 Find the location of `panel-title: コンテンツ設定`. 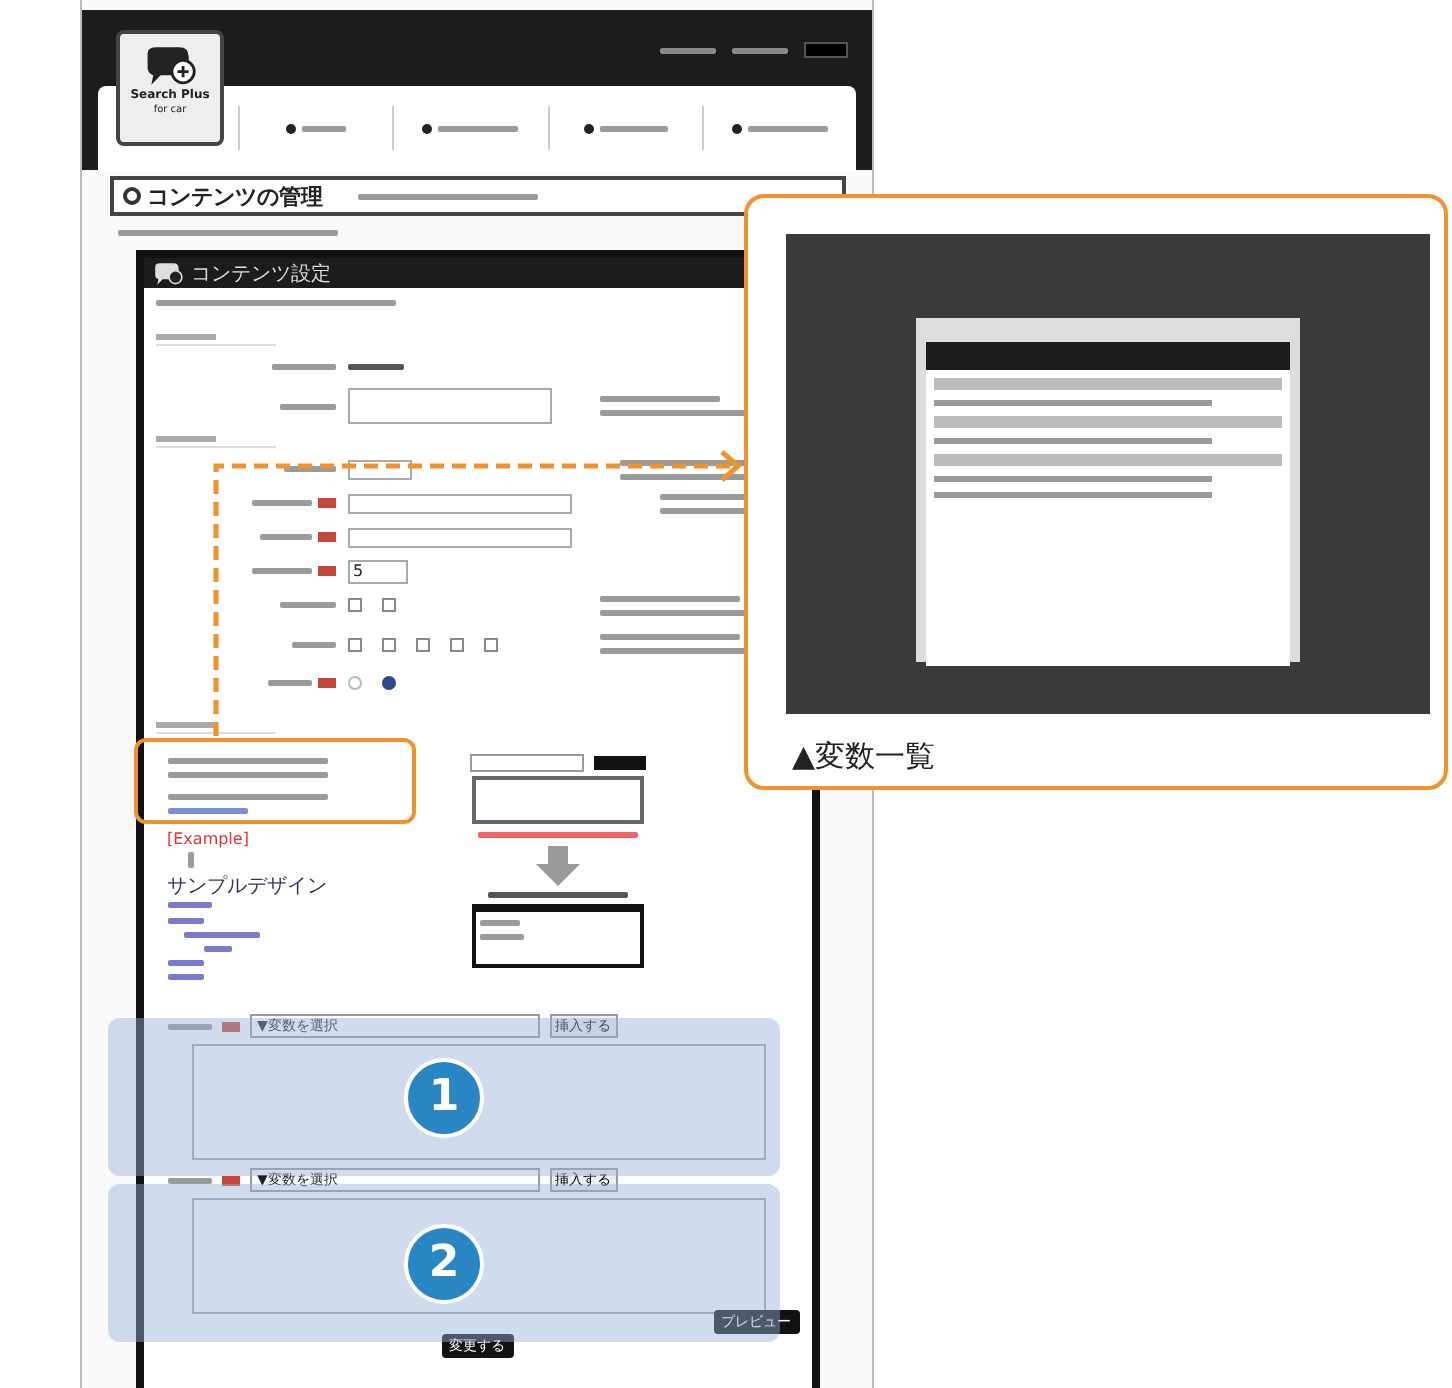

panel-title: コンテンツ設定 is located at coordinates (261, 274).